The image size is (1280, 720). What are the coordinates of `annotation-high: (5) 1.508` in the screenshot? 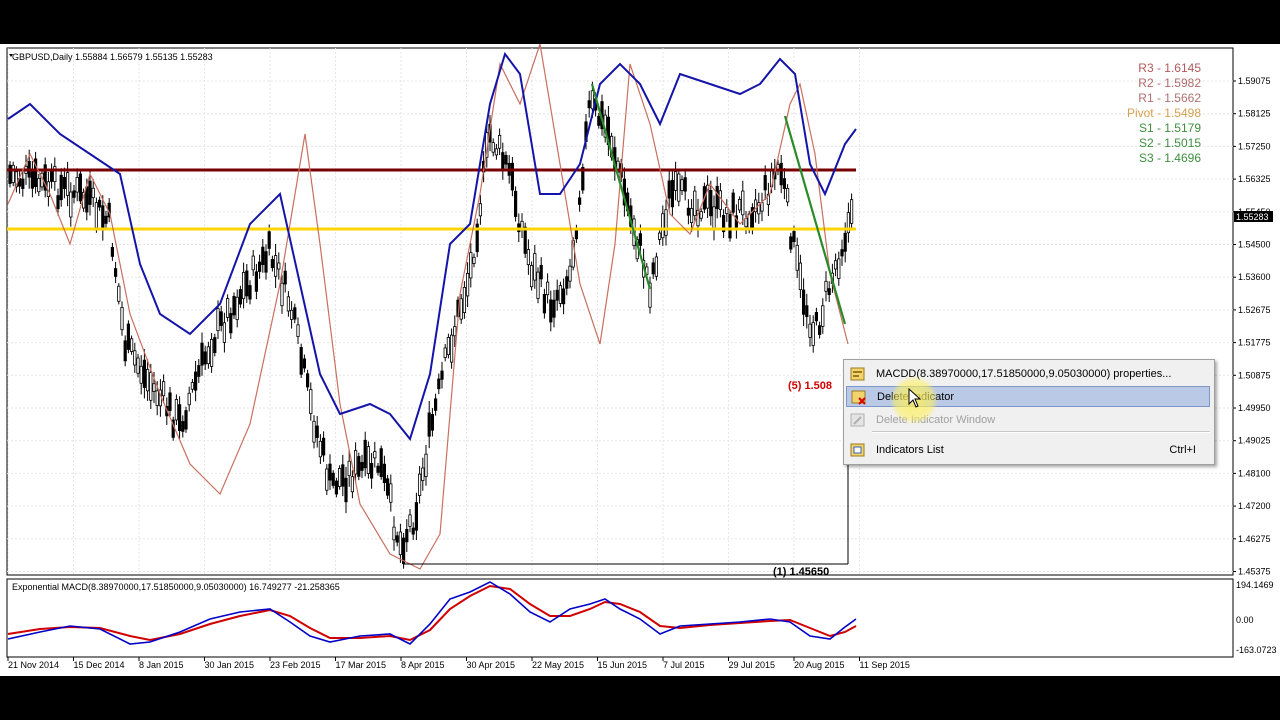 It's located at (810, 386).